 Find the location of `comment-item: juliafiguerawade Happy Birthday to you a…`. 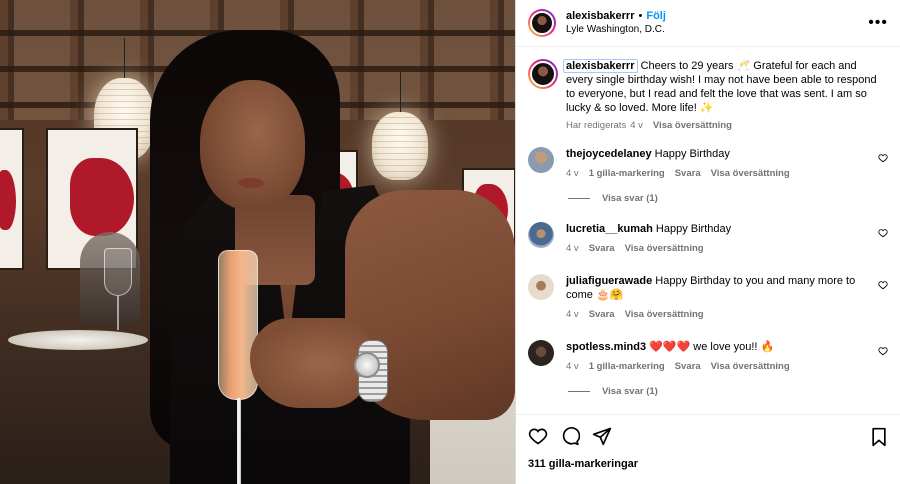

comment-item: juliafiguerawade Happy Birthday to you a… is located at coordinates (708, 298).